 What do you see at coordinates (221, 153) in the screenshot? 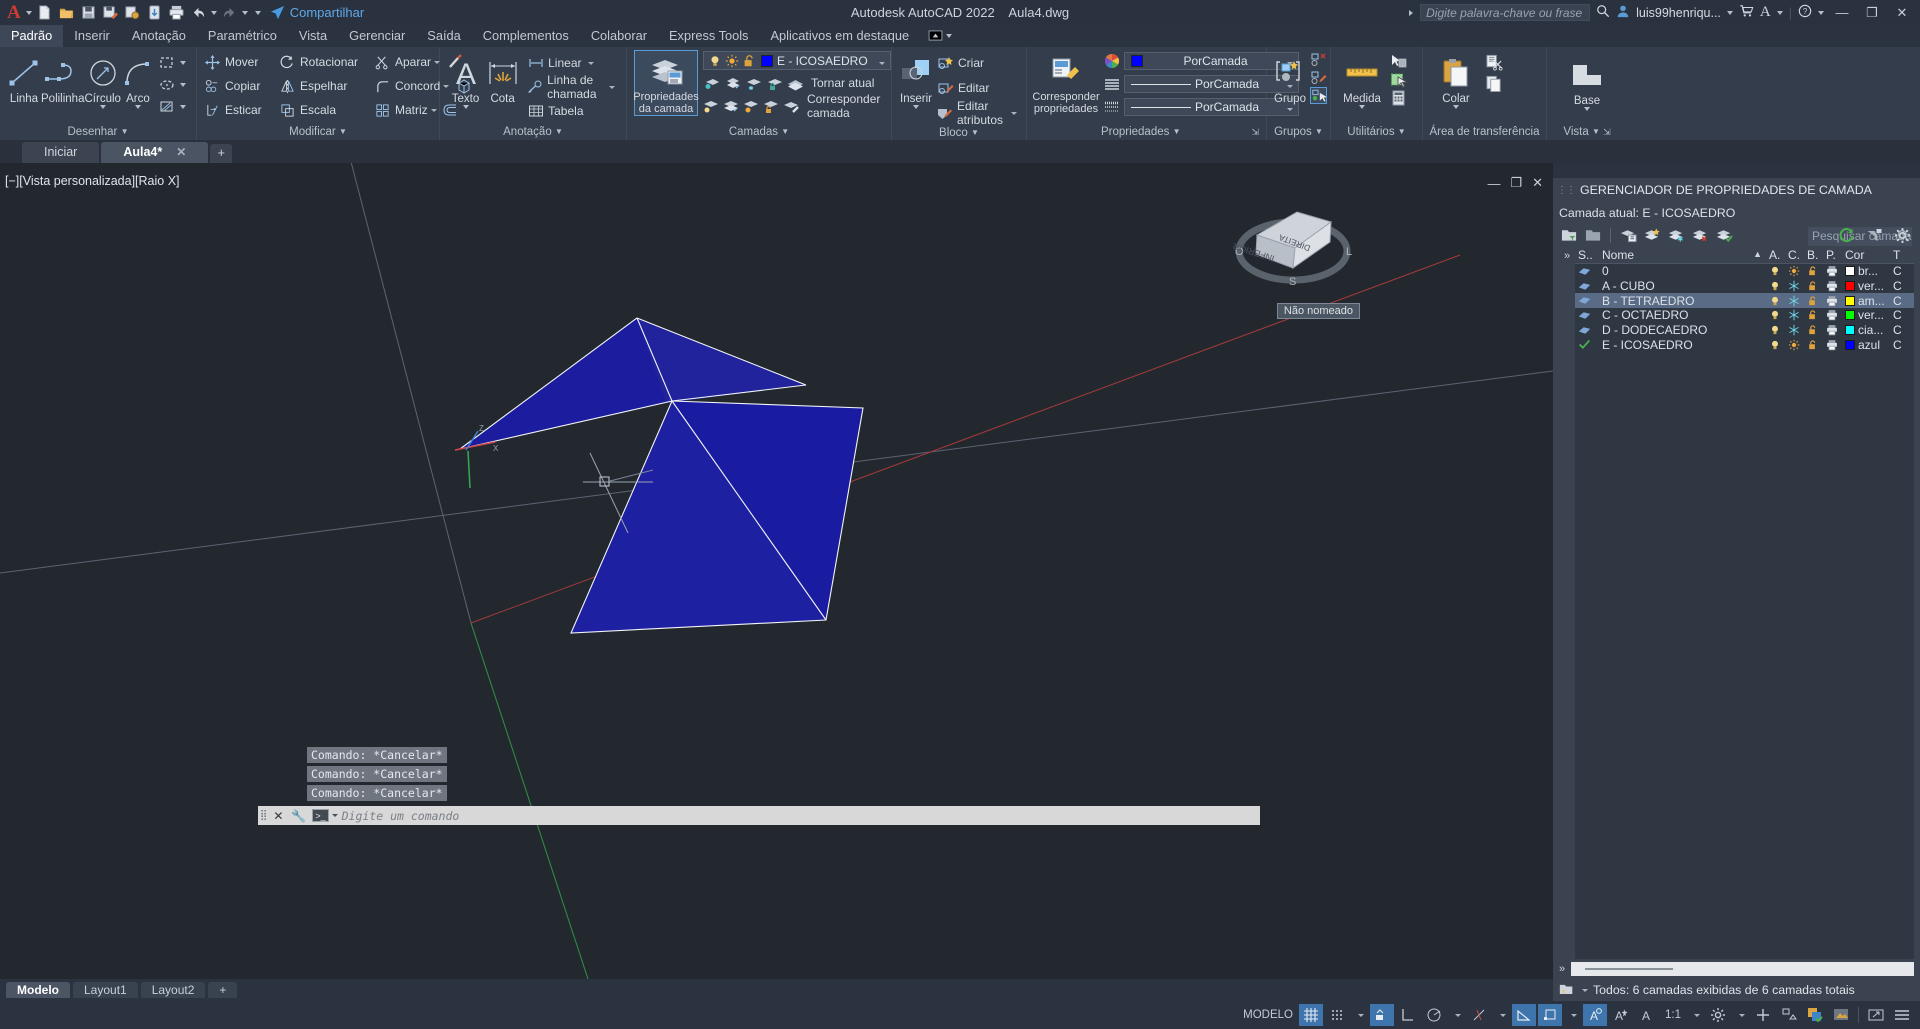
I see `new-file-tab-button: +` at bounding box center [221, 153].